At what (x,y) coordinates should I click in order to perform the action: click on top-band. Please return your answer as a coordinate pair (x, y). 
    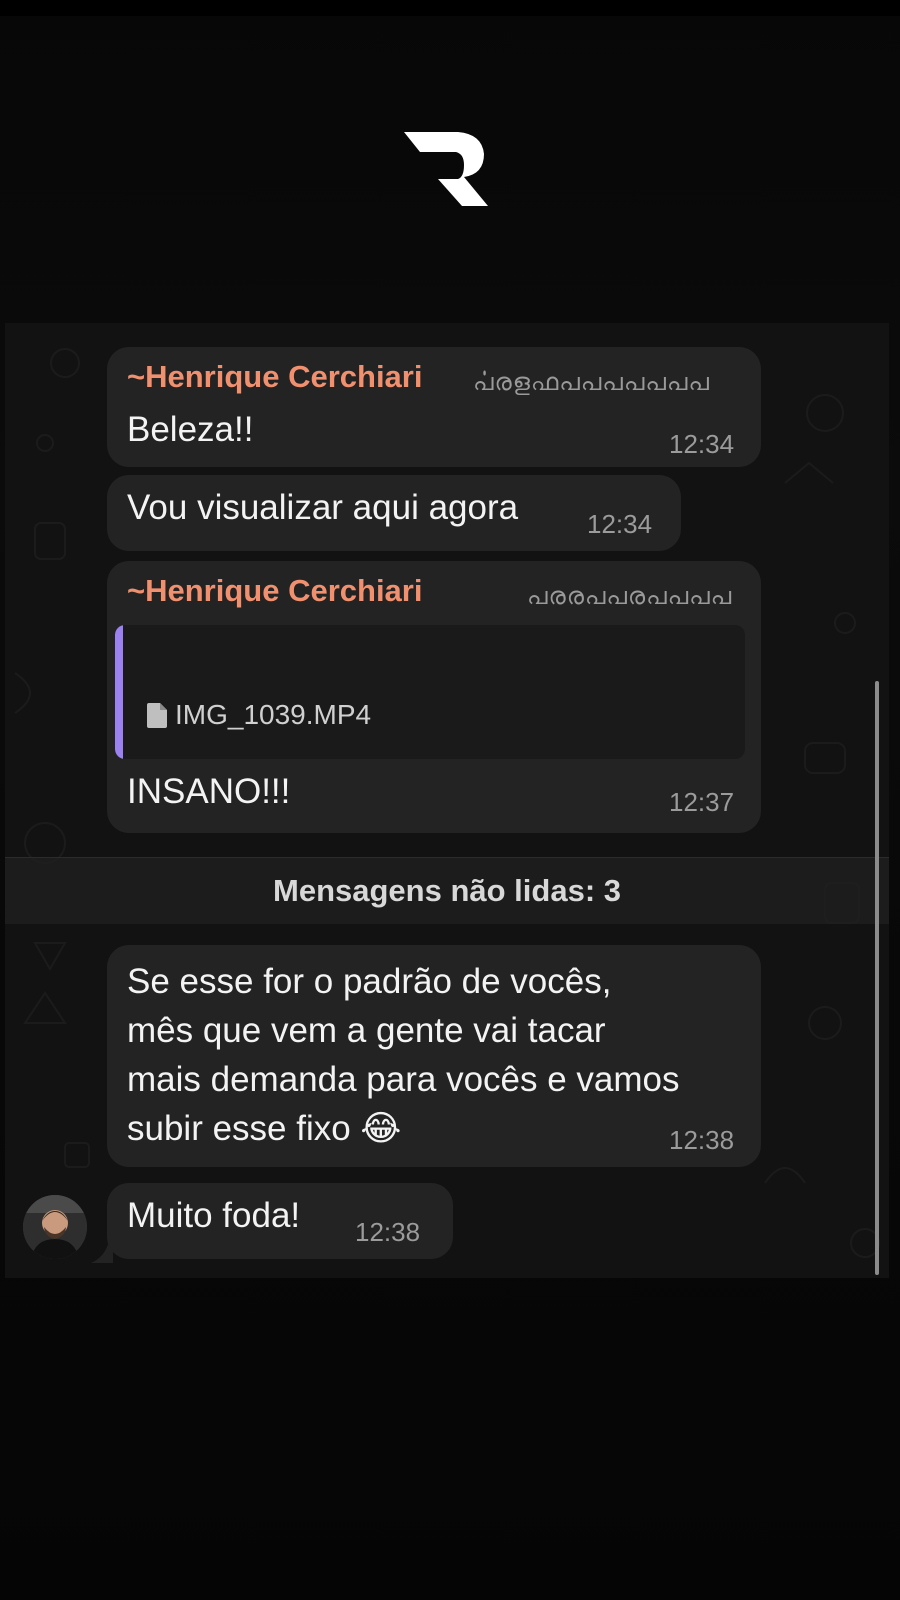
    Looking at the image, I should click on (450, 8).